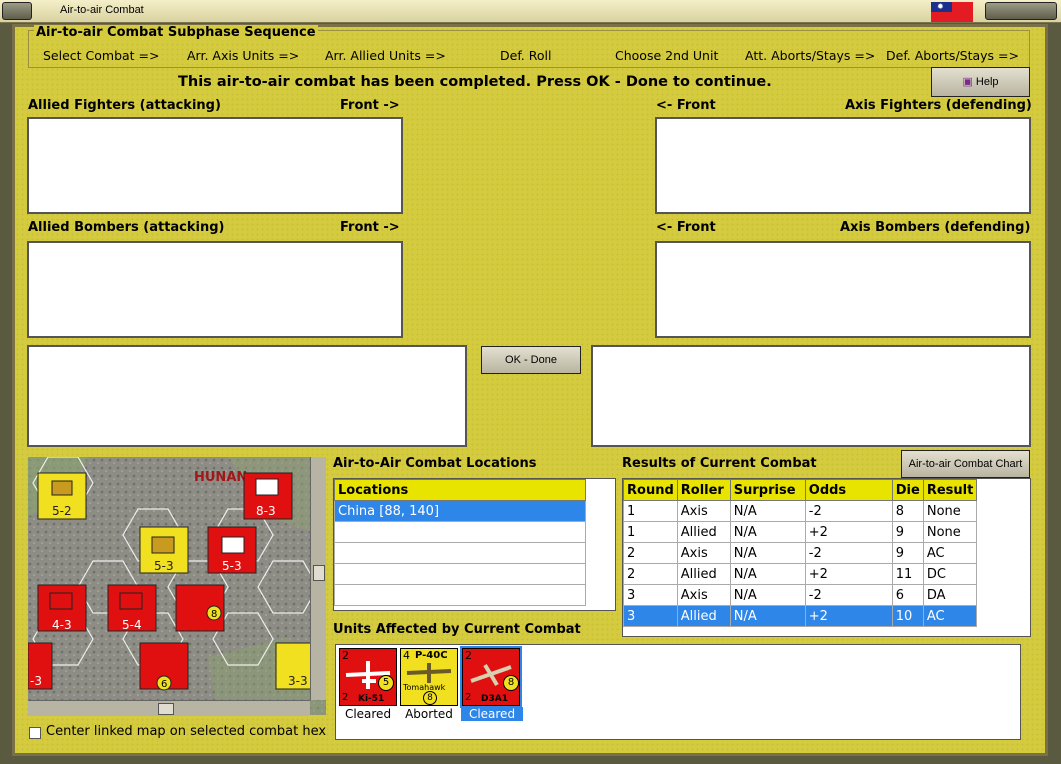  Describe the element at coordinates (650, 490) in the screenshot. I see `results-header-cell: Round` at that location.